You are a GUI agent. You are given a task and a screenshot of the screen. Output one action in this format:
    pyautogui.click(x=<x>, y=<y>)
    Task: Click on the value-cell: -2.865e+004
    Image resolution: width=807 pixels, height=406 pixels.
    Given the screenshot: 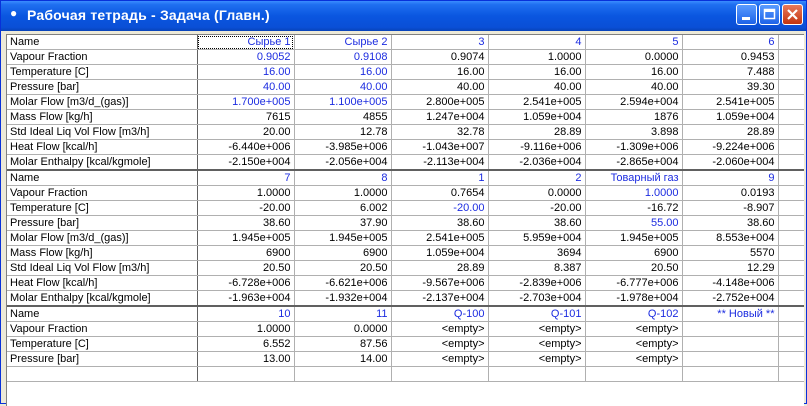 What is the action you would take?
    pyautogui.click(x=634, y=162)
    